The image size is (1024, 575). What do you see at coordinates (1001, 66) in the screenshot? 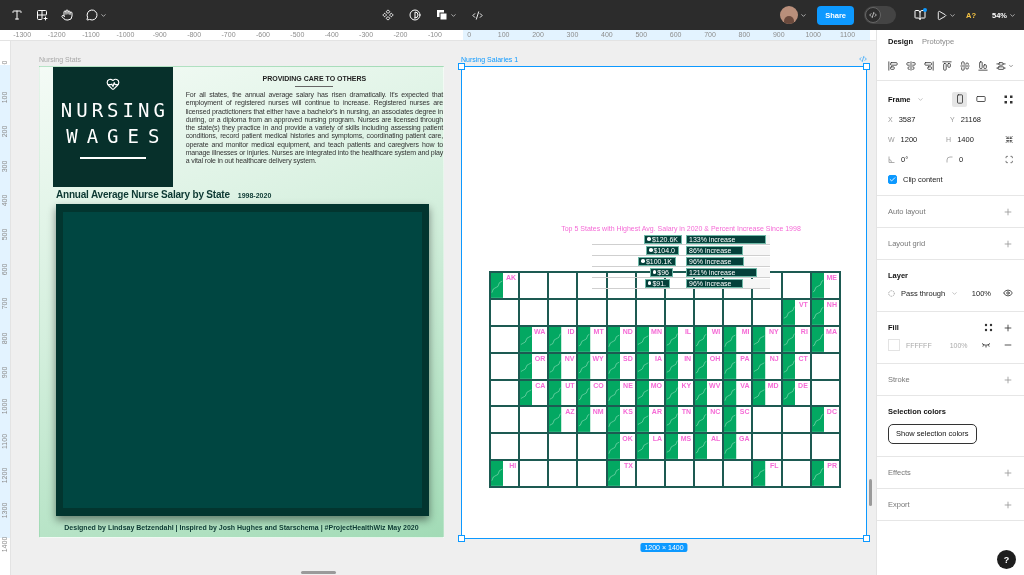
I see `distribute-icon` at bounding box center [1001, 66].